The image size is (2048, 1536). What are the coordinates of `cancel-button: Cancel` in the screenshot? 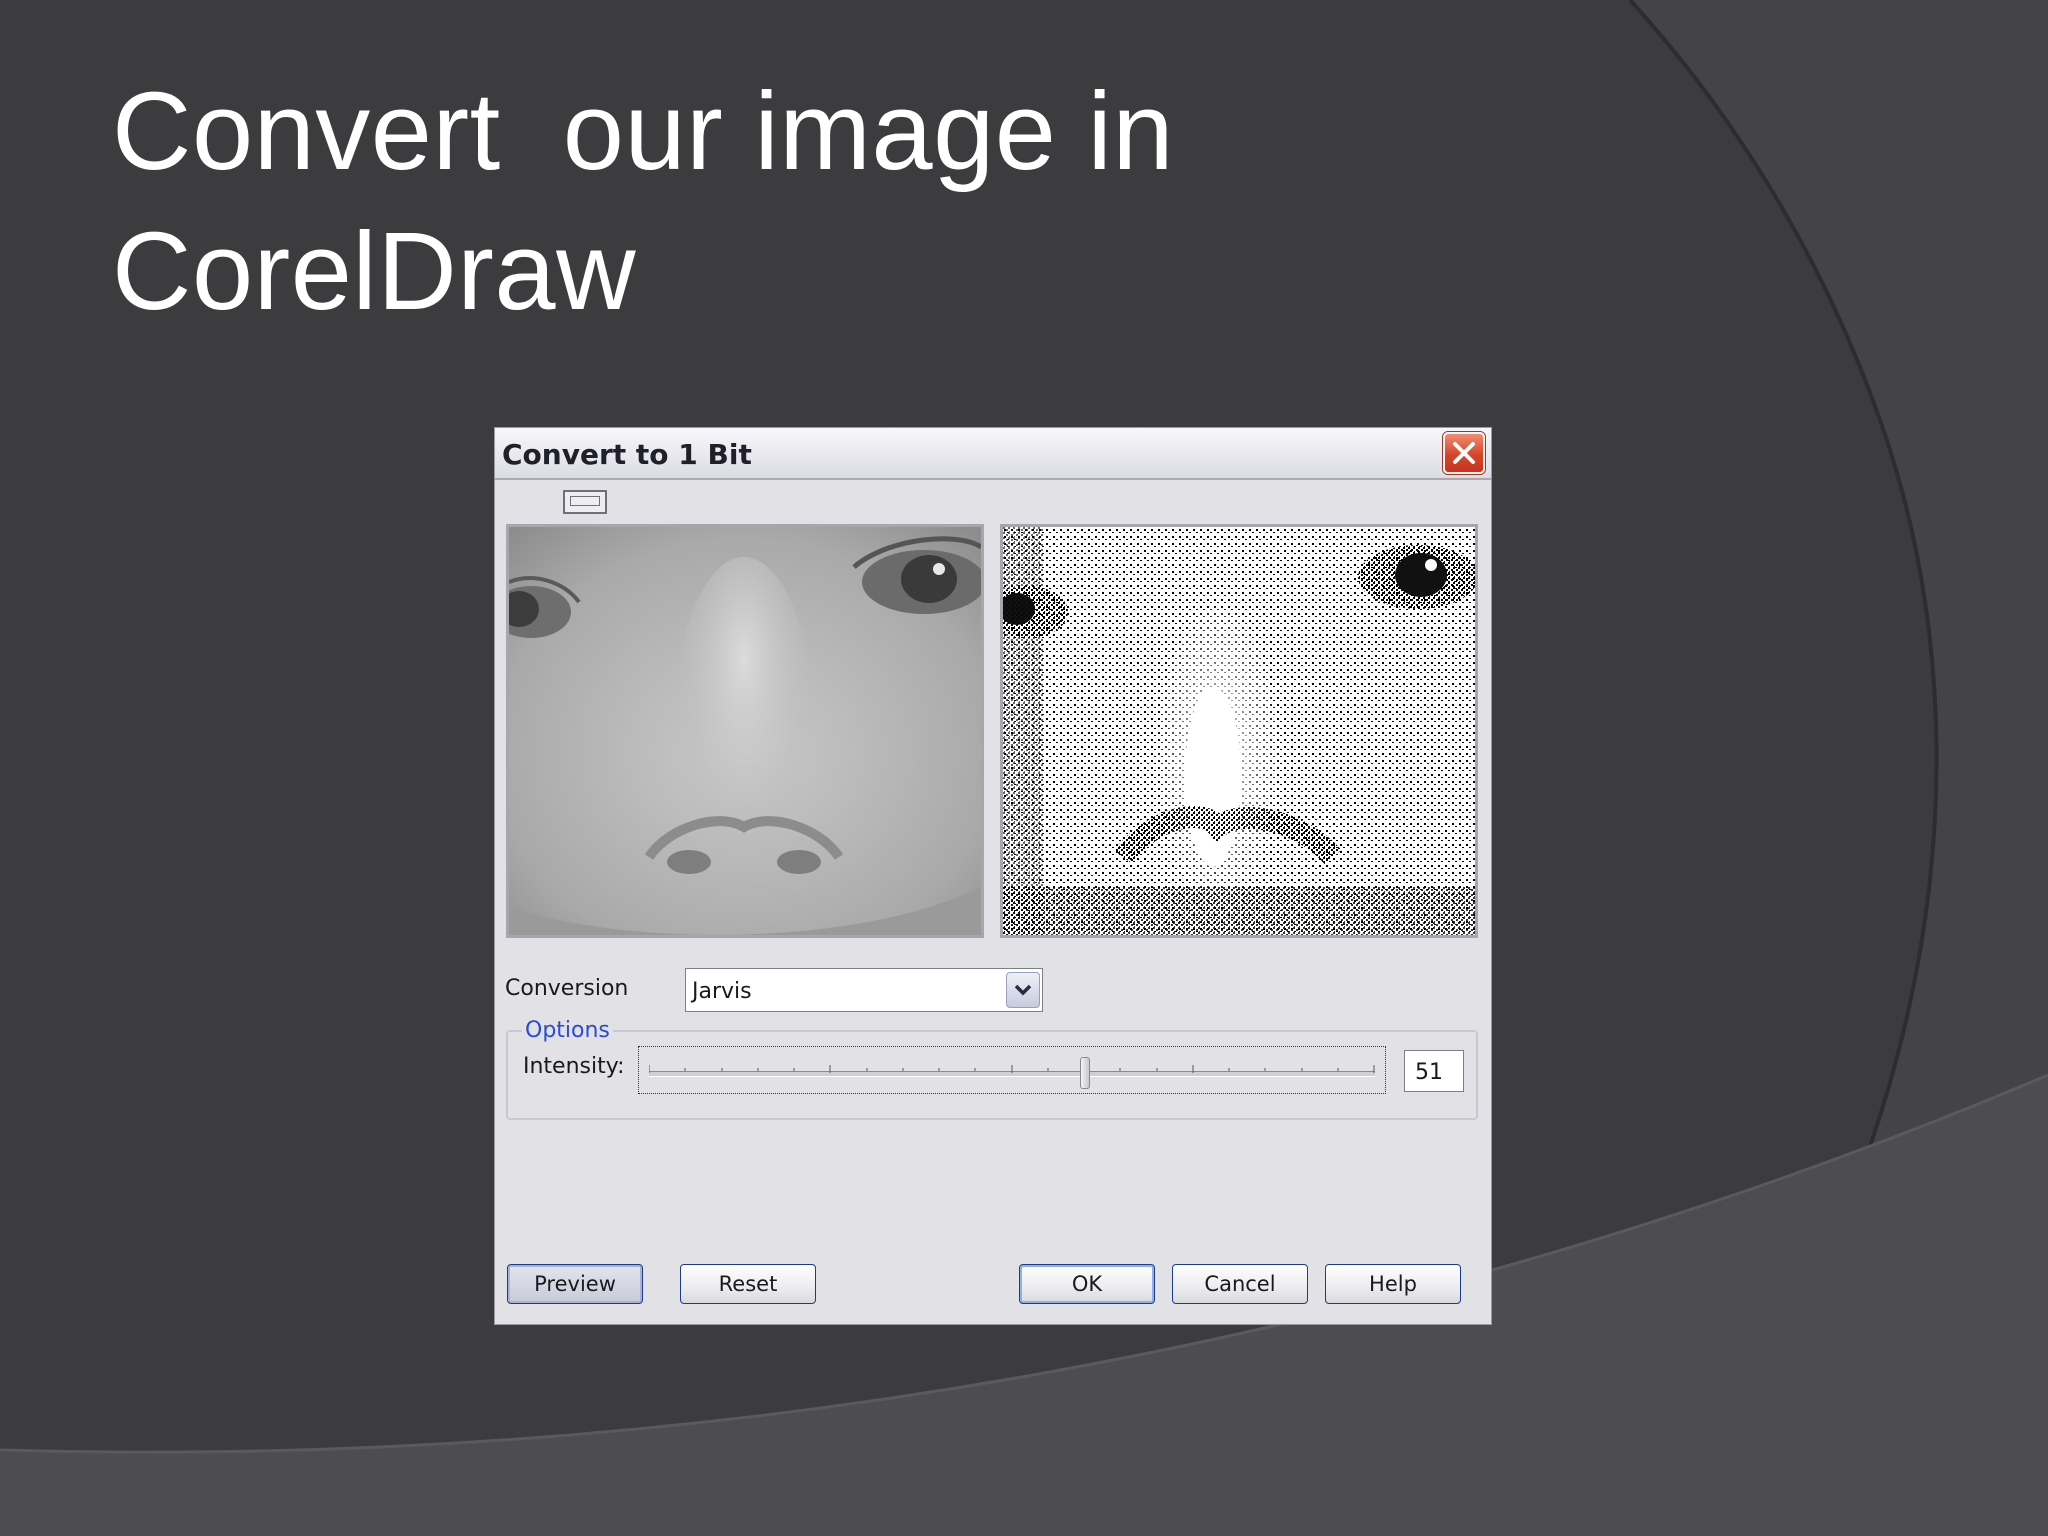 It's located at (1240, 1284).